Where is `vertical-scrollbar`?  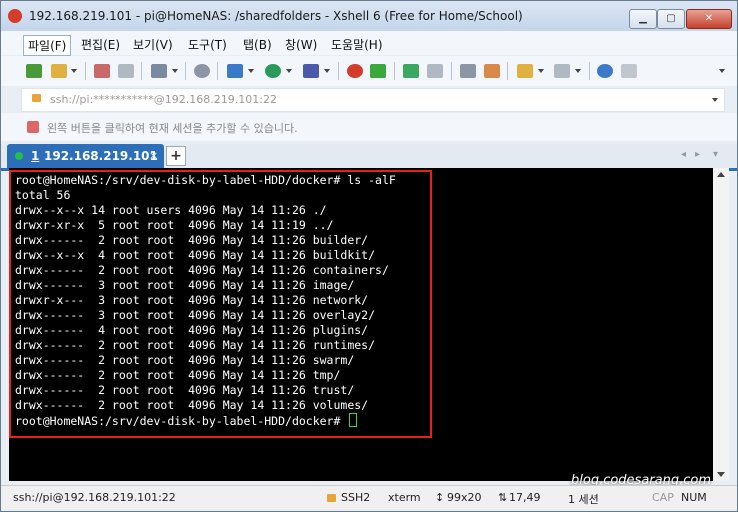
vertical-scrollbar is located at coordinates (721, 324).